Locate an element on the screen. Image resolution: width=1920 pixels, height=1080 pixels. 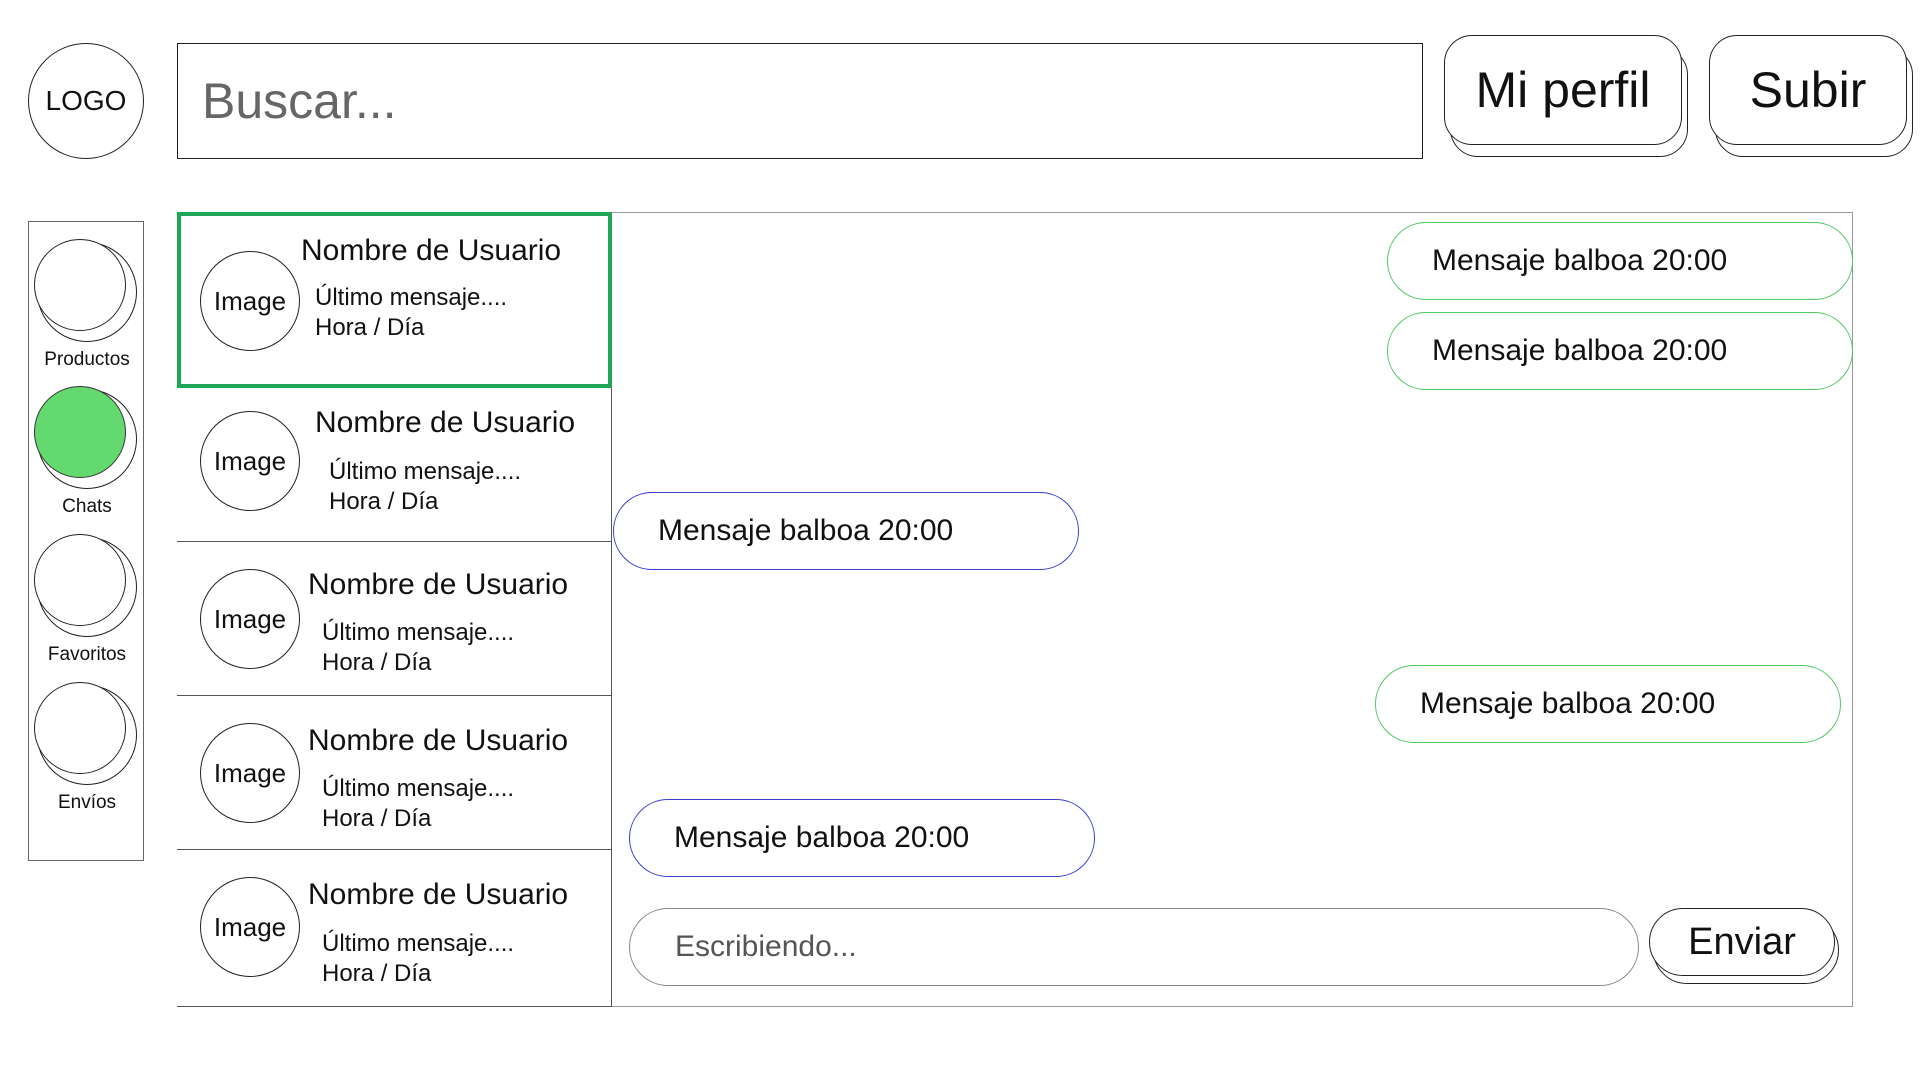
sidebar-item-productos: Productos is located at coordinates (87, 301).